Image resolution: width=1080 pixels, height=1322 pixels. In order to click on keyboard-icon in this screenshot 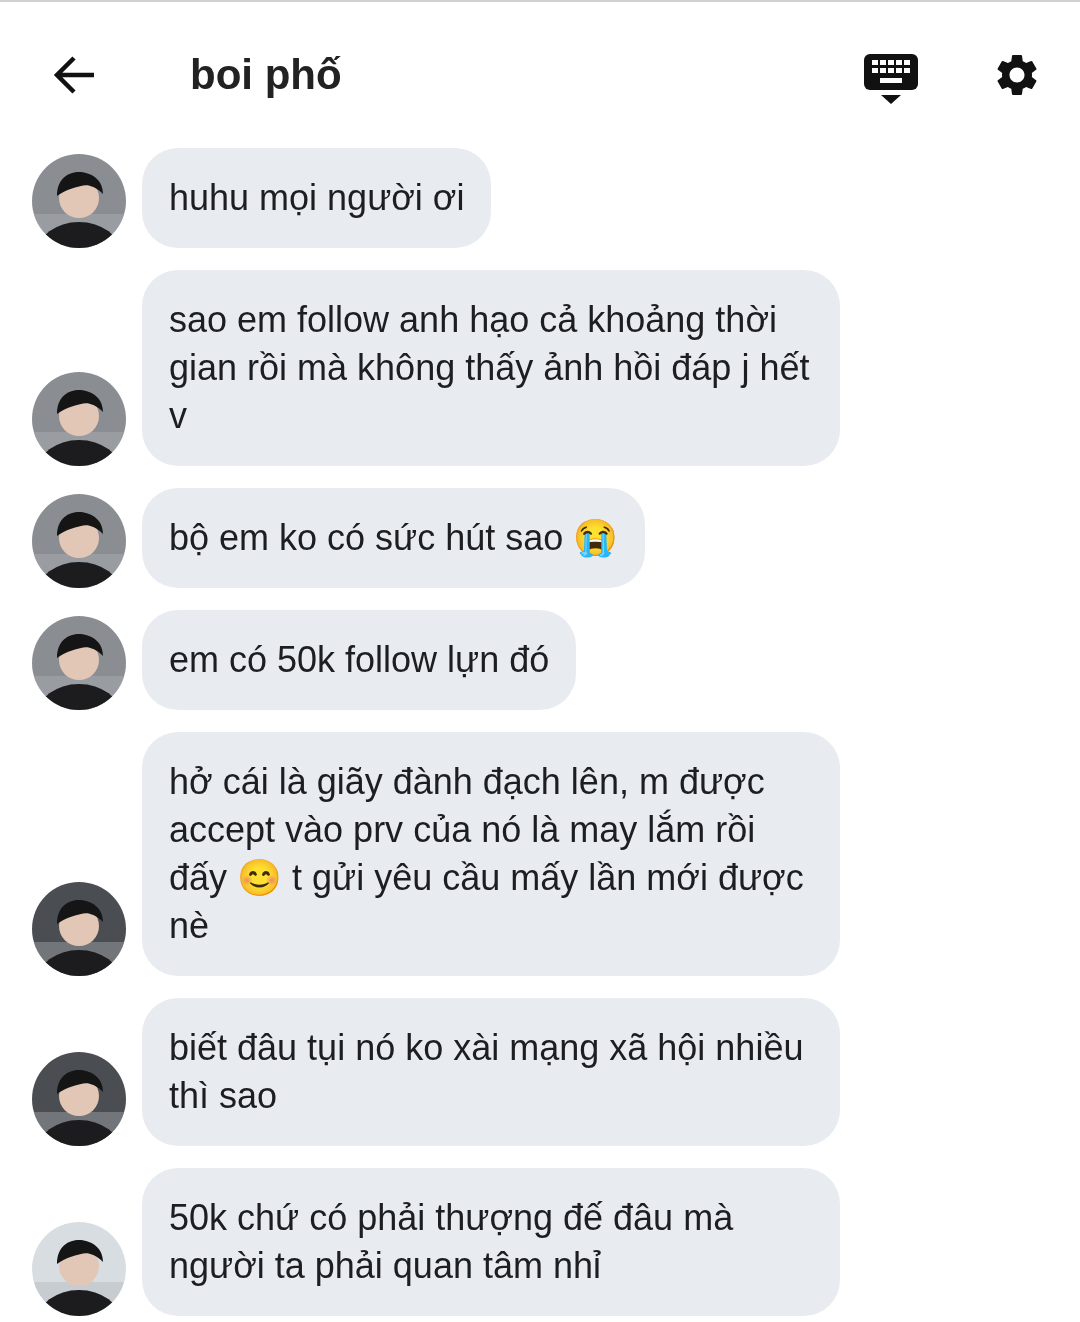, I will do `click(891, 79)`.